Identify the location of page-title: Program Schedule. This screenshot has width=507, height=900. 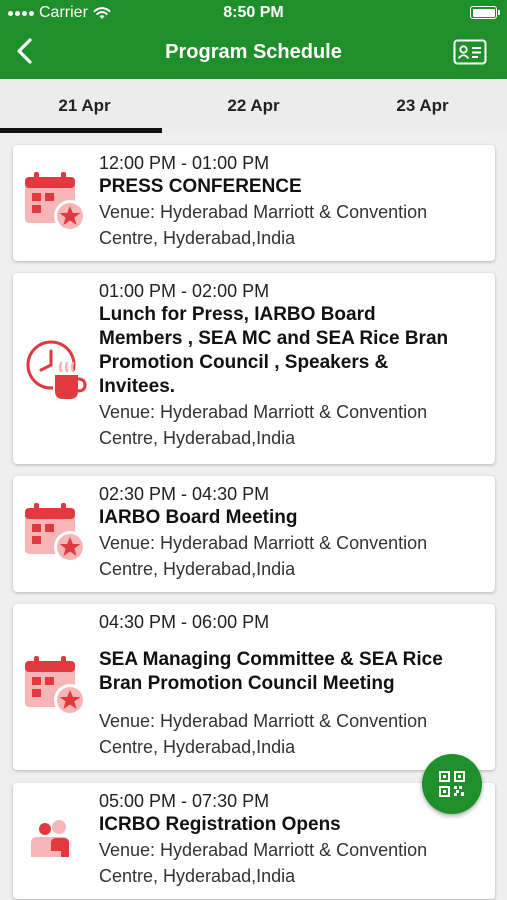
(253, 52).